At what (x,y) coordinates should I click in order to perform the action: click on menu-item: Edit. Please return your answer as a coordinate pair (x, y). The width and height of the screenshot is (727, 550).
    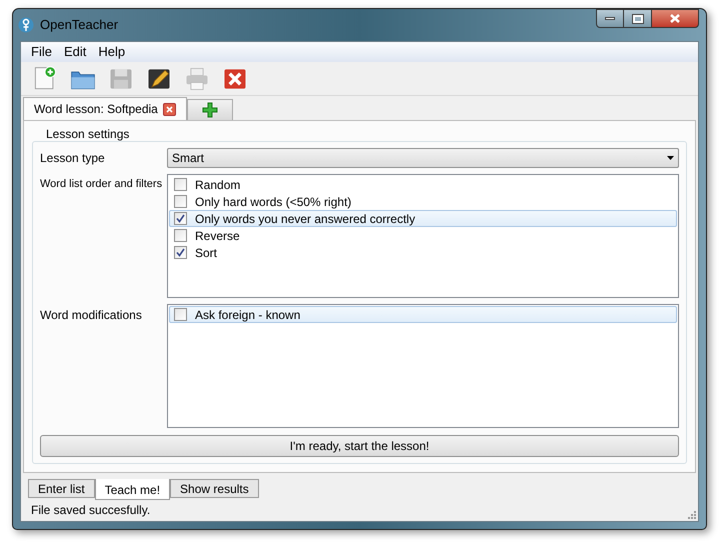
    Looking at the image, I should click on (75, 52).